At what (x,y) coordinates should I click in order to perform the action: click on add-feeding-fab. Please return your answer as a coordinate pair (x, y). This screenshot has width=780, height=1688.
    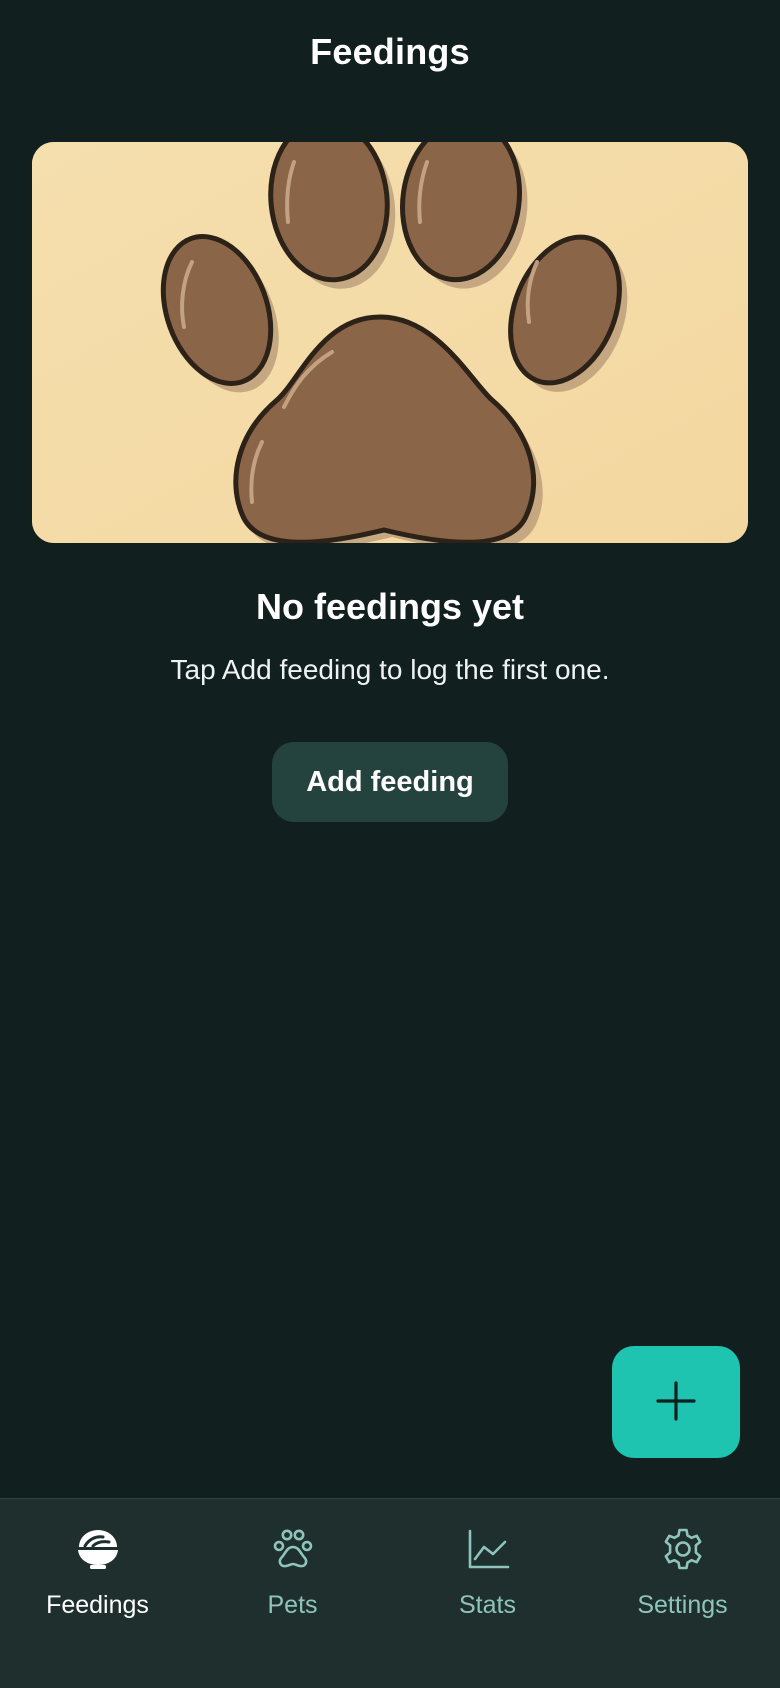
    Looking at the image, I should click on (676, 1402).